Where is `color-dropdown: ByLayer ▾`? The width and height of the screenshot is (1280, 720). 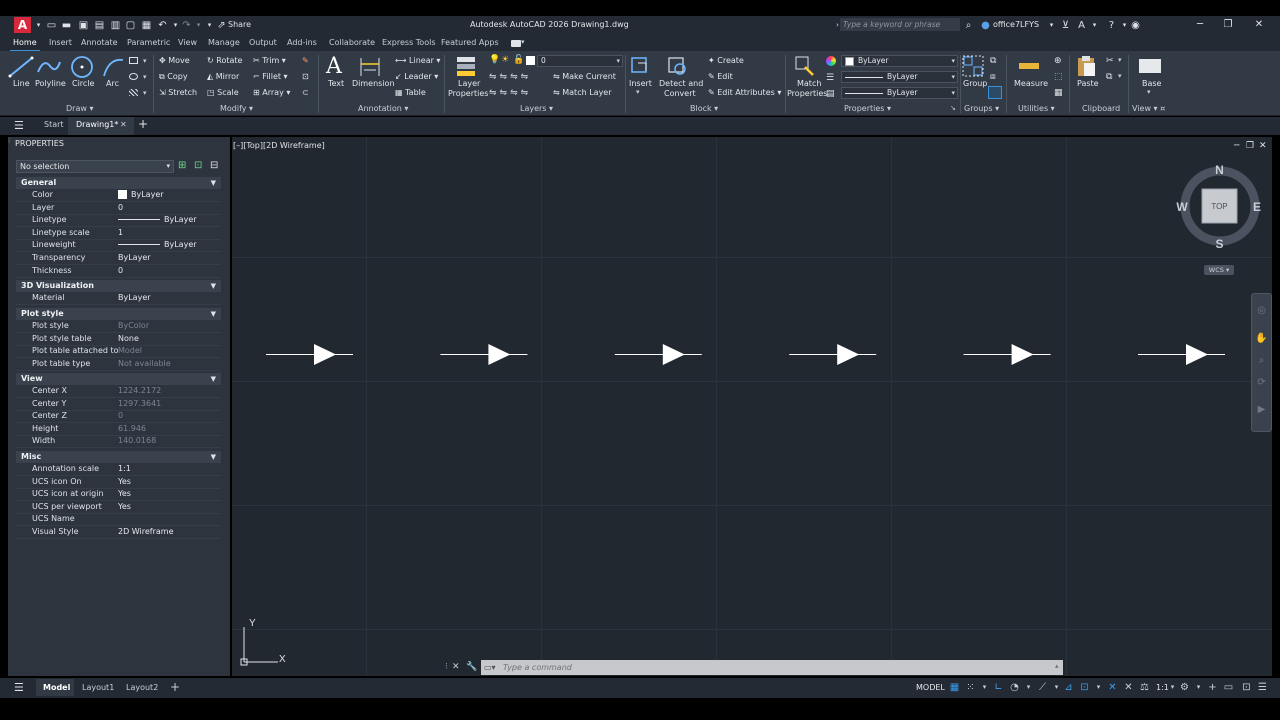
color-dropdown: ByLayer ▾ is located at coordinates (899, 61).